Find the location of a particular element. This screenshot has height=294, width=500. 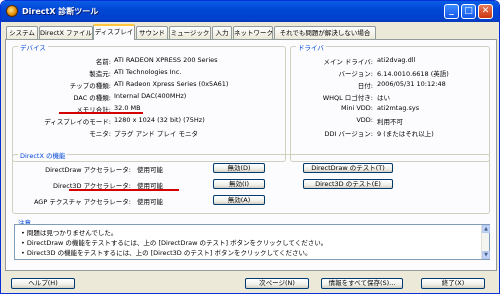

display-mode-value: 1280 x 1024 (32 bit) (75Hz) is located at coordinates (159, 120).